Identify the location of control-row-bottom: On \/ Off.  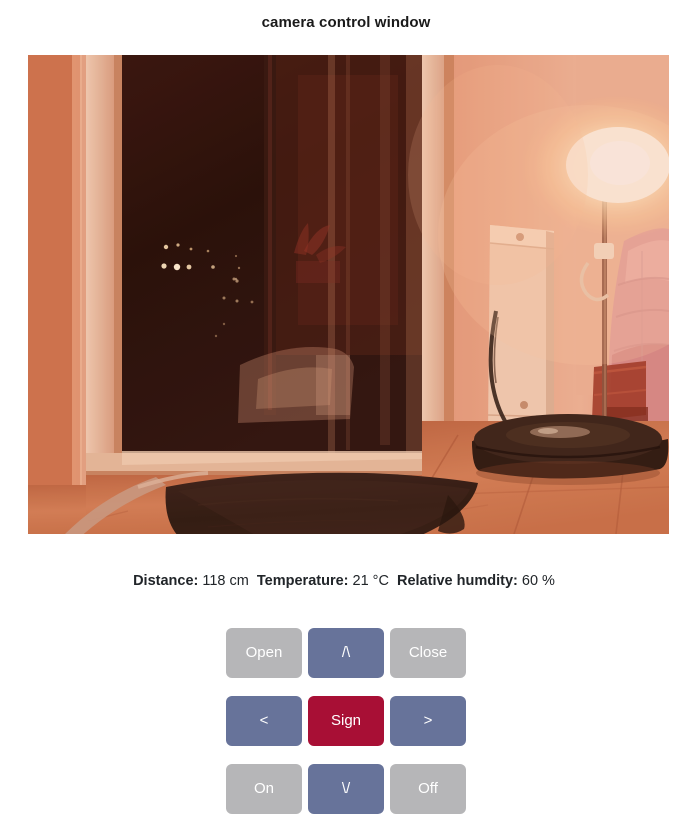
(346, 789).